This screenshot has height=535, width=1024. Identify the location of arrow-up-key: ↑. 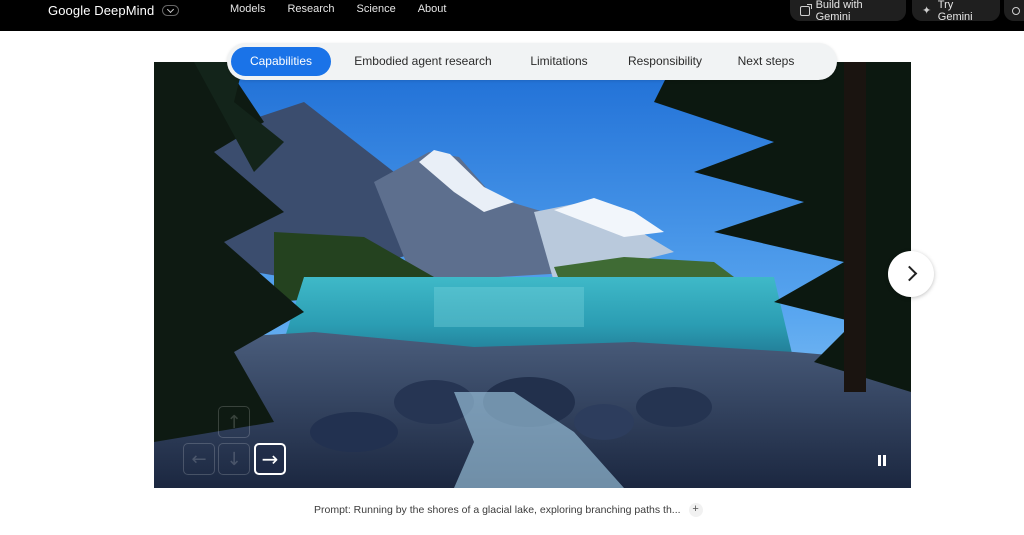
(234, 422).